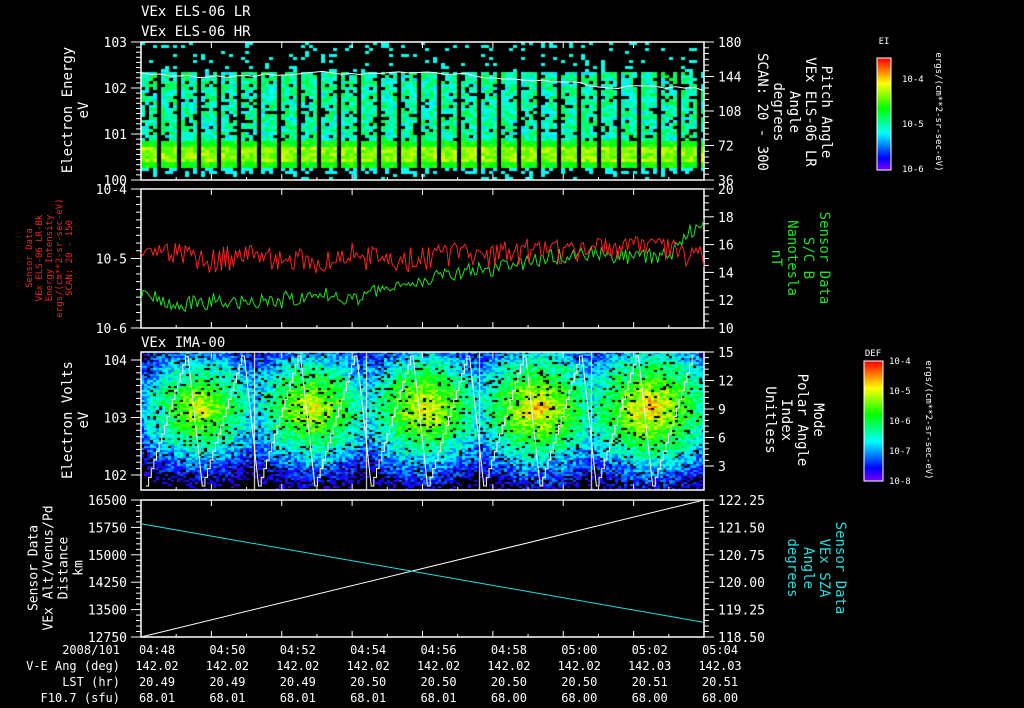 This screenshot has width=1024, height=708. Describe the element at coordinates (73, 666) in the screenshot. I see `row-label: V-E Ang (deg)` at that location.